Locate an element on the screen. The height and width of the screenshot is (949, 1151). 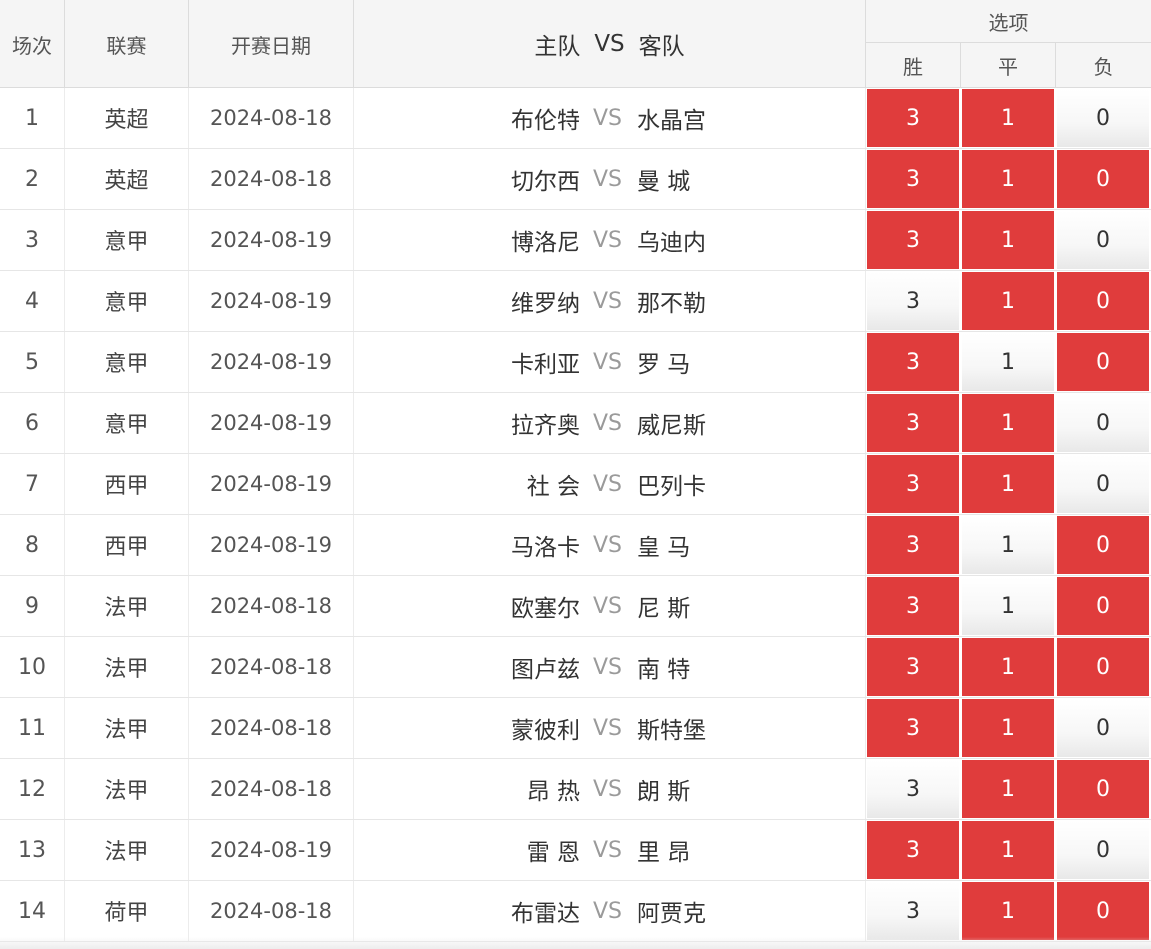
home-team: 布雷达 is located at coordinates (545, 914).